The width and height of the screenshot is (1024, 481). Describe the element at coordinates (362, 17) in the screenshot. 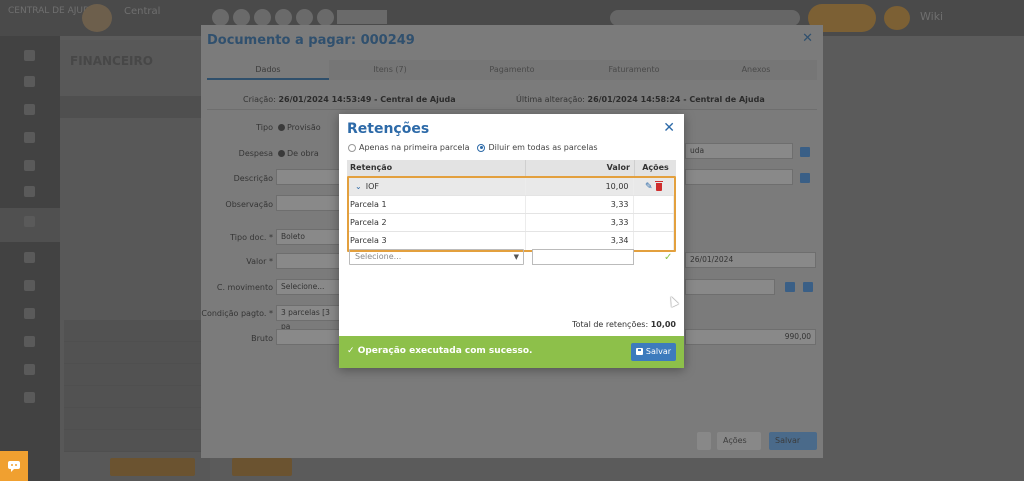

I see `toolbar-button` at that location.